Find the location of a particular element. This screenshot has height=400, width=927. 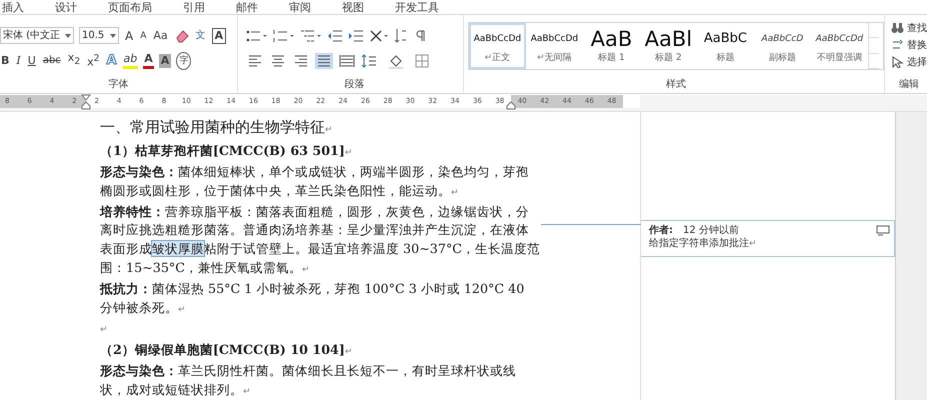

editing-command: 选择 is located at coordinates (909, 62).